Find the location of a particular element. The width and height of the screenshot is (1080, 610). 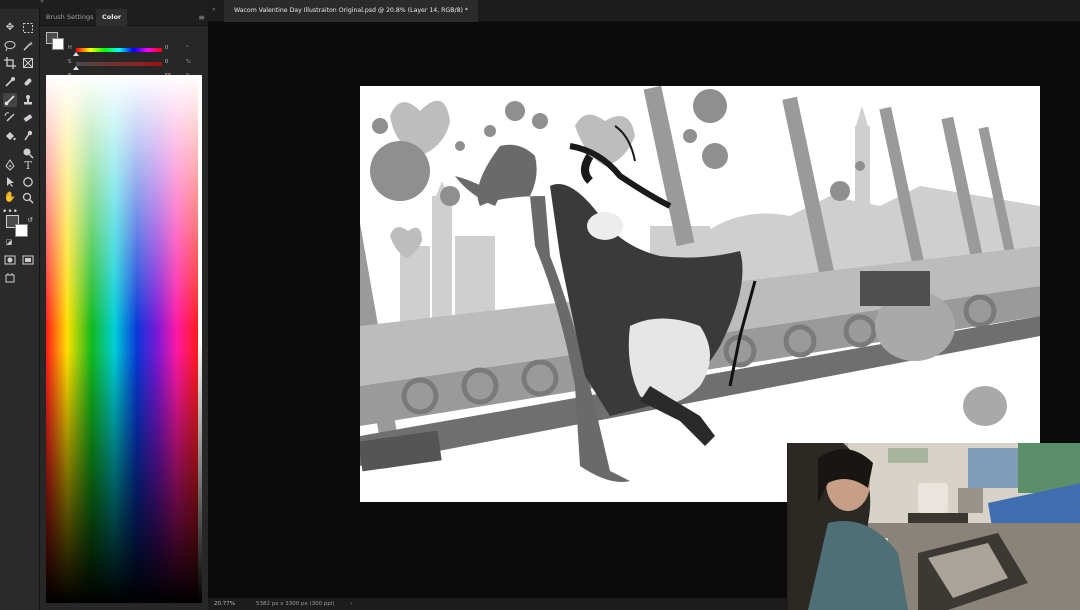

tab-brush-settings: Brush Settings is located at coordinates (69, 17).